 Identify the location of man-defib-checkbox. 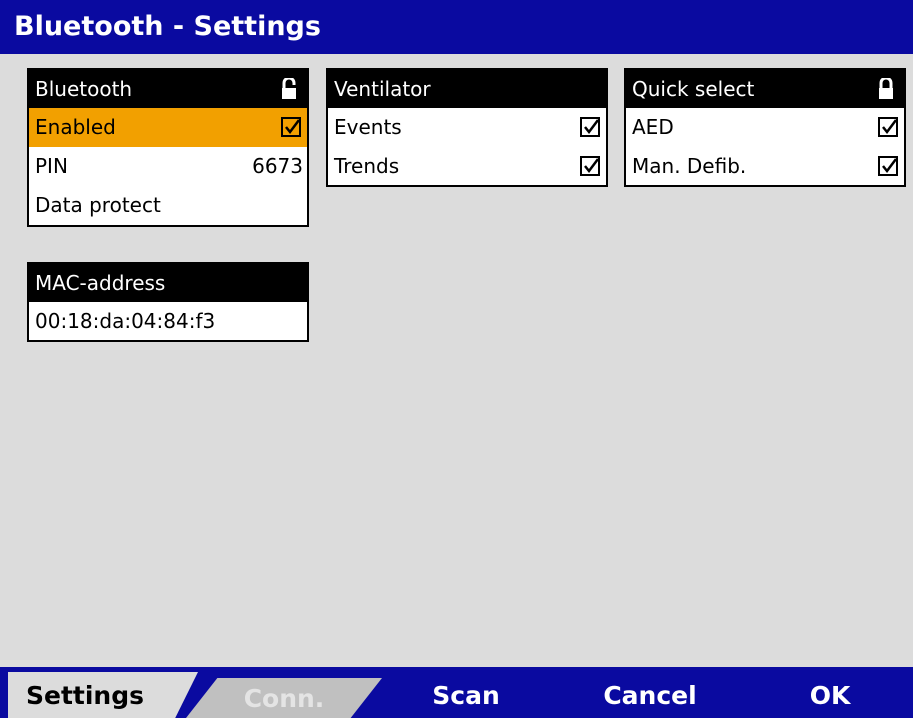
(888, 166).